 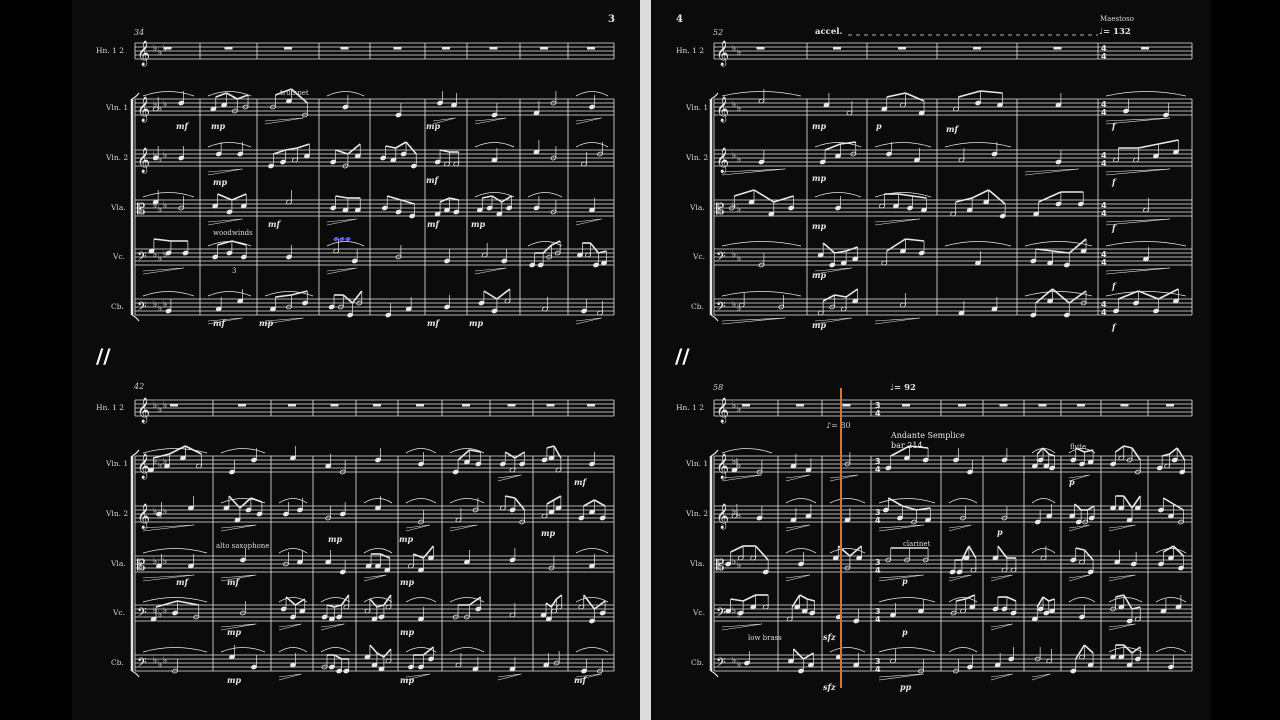 What do you see at coordinates (1114, 286) in the screenshot?
I see `dynamic-f: f` at bounding box center [1114, 286].